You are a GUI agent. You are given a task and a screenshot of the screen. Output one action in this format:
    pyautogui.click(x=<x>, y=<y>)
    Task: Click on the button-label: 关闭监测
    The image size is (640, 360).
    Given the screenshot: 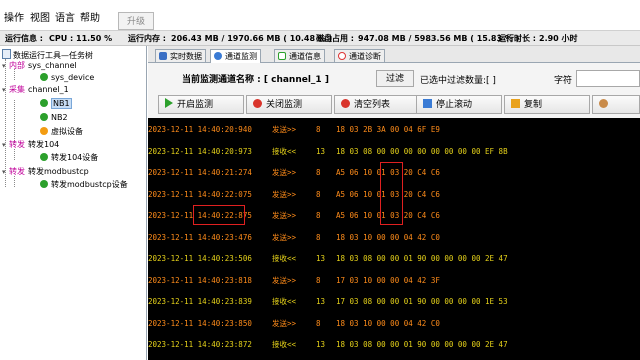 What is the action you would take?
    pyautogui.click(x=284, y=105)
    